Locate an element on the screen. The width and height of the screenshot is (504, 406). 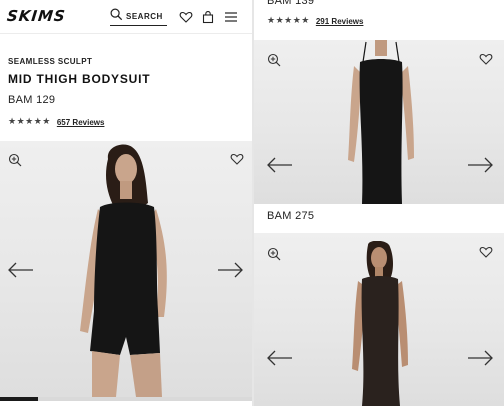
variant-wishlist-icon is located at coordinates (486, 59).